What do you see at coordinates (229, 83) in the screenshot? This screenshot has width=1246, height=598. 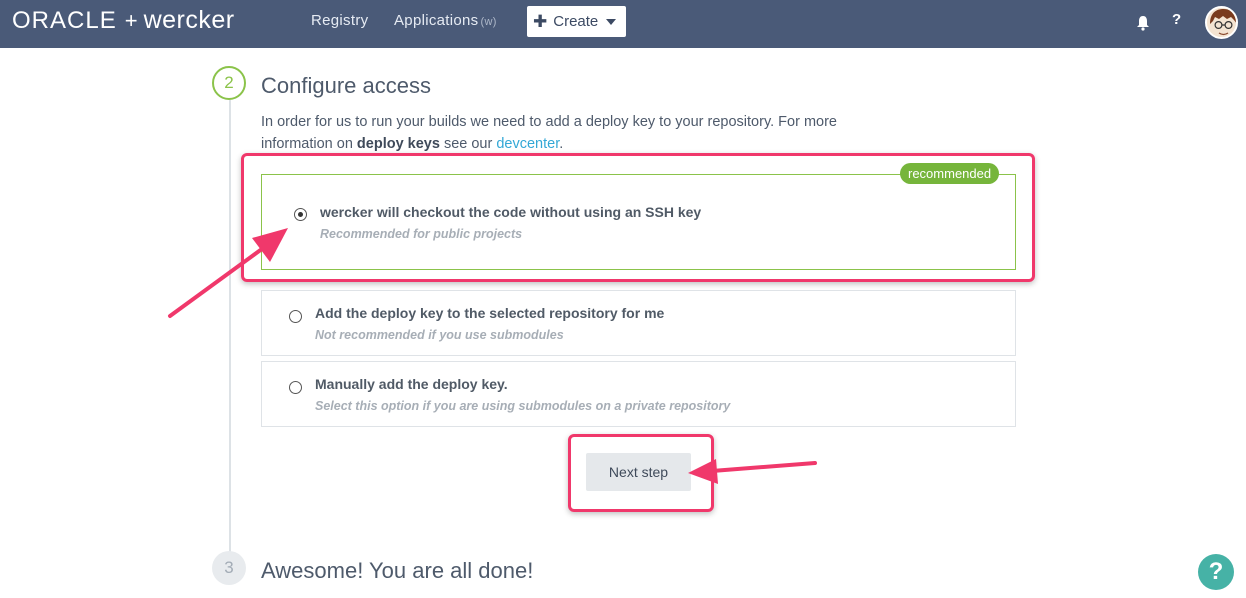 I see `step-number-current: 2` at bounding box center [229, 83].